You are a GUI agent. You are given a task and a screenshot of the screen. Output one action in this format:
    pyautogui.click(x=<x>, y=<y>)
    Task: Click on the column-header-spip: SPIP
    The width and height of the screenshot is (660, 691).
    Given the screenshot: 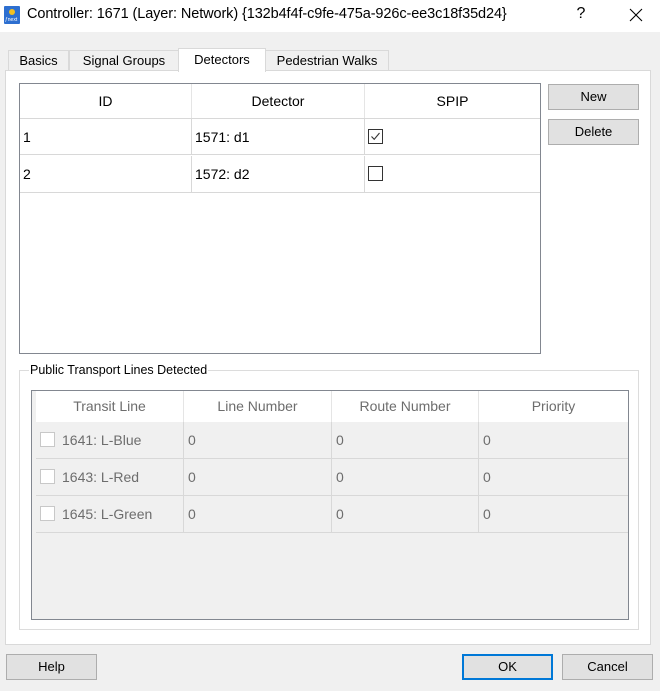 What is the action you would take?
    pyautogui.click(x=452, y=101)
    